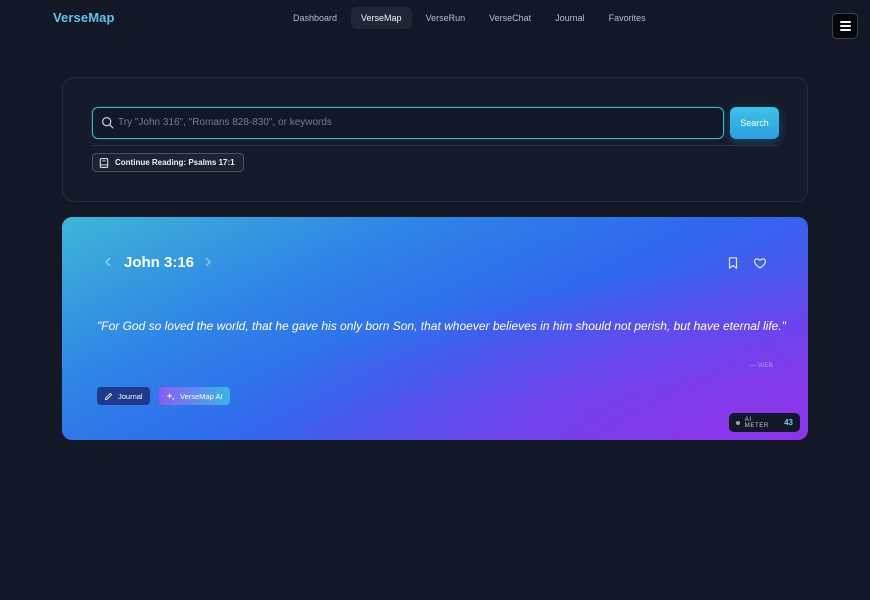 This screenshot has height=600, width=870. I want to click on sparkles-icon, so click(170, 396).